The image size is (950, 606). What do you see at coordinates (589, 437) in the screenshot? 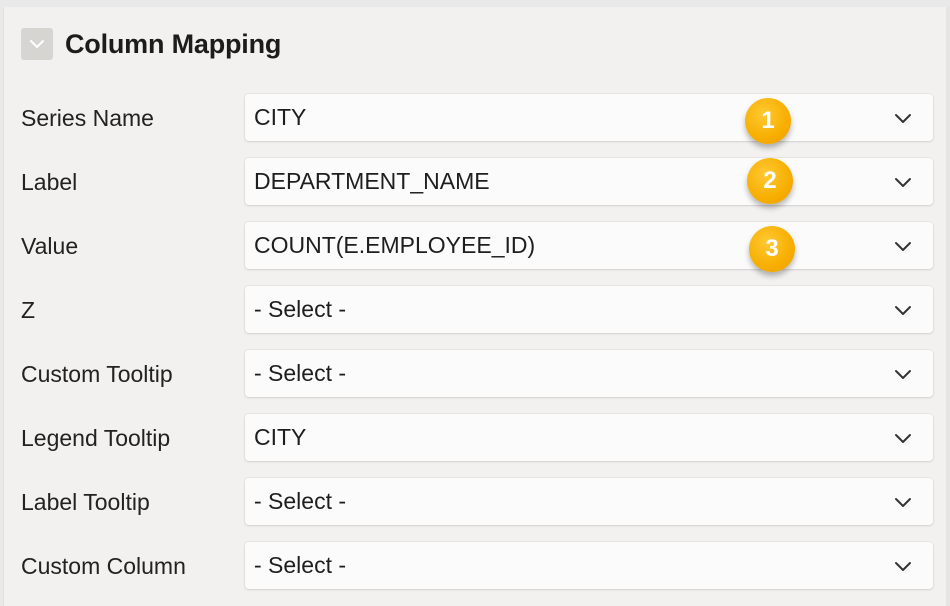
I see `legend-tooltip-select: CITY` at bounding box center [589, 437].